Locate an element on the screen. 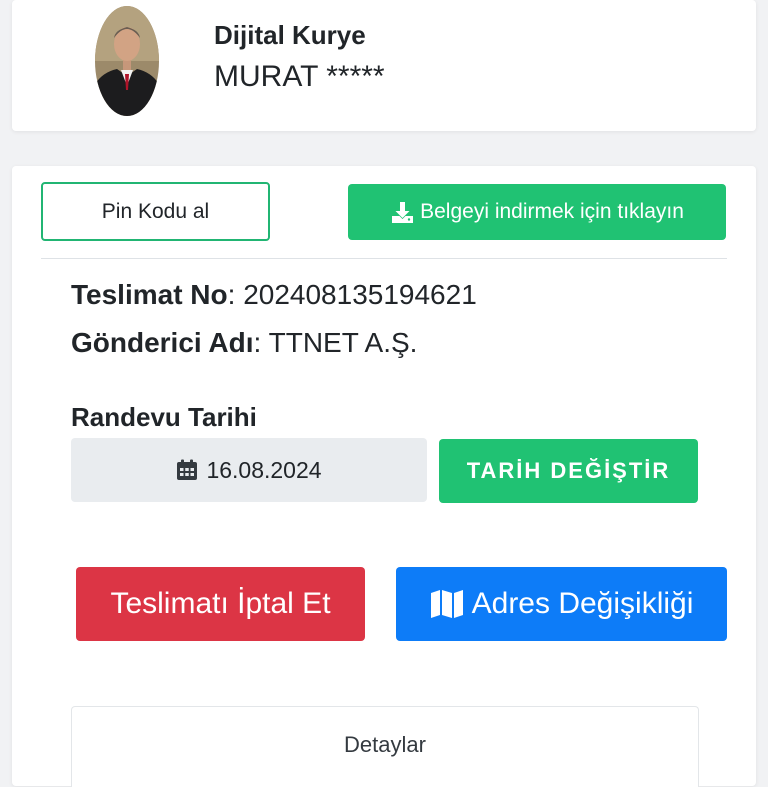  delivery-number-row: Teslimat No: 202408135194621 is located at coordinates (274, 295).